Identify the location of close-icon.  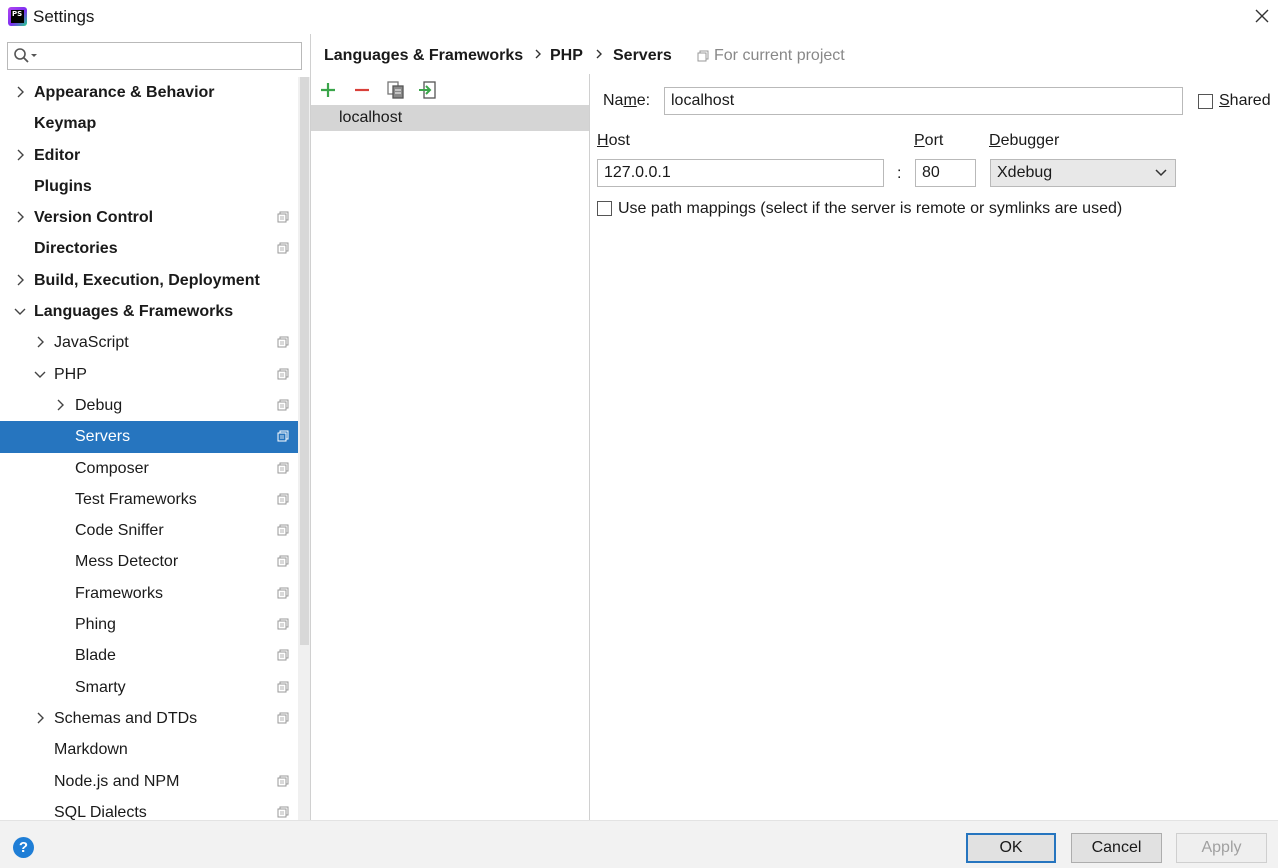
(1262, 16).